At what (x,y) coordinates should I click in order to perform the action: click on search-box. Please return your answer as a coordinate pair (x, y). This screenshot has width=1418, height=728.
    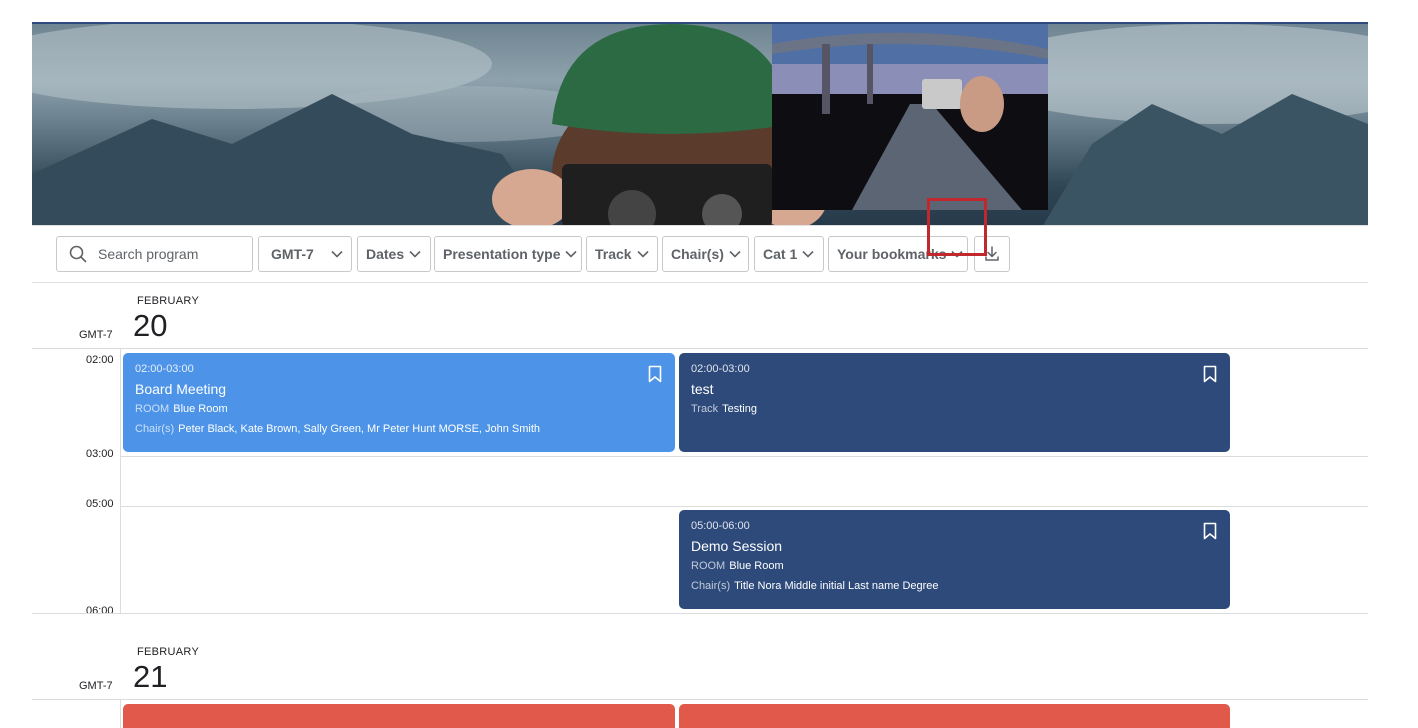
    Looking at the image, I should click on (154, 254).